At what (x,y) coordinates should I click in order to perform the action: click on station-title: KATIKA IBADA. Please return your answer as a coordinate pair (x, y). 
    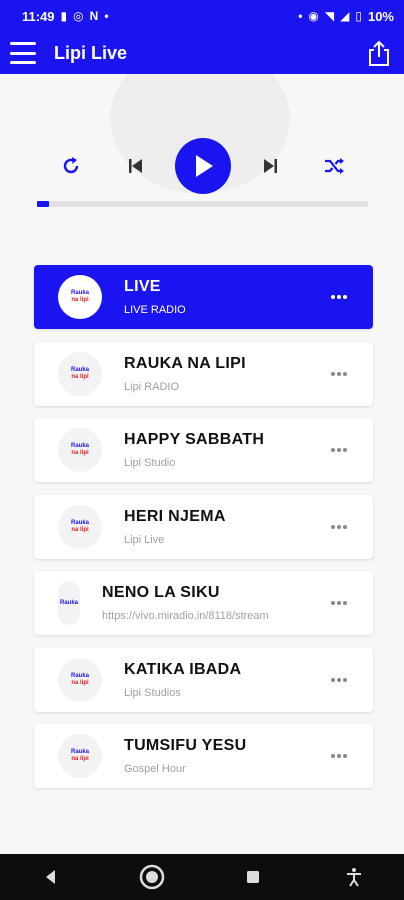
    Looking at the image, I should click on (183, 669).